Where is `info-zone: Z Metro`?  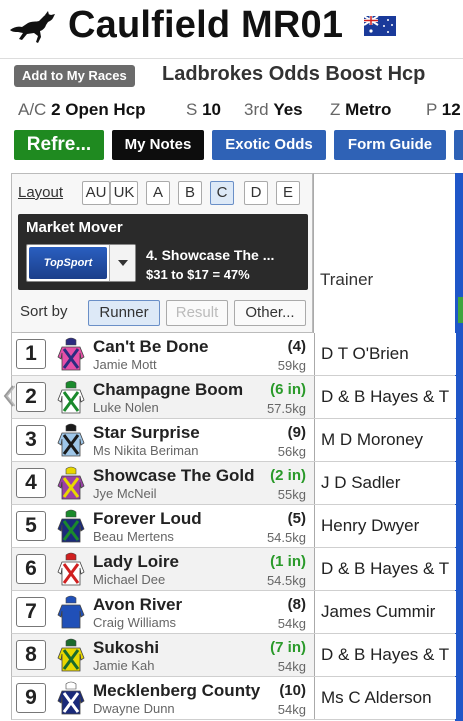
info-zone: Z Metro is located at coordinates (361, 109).